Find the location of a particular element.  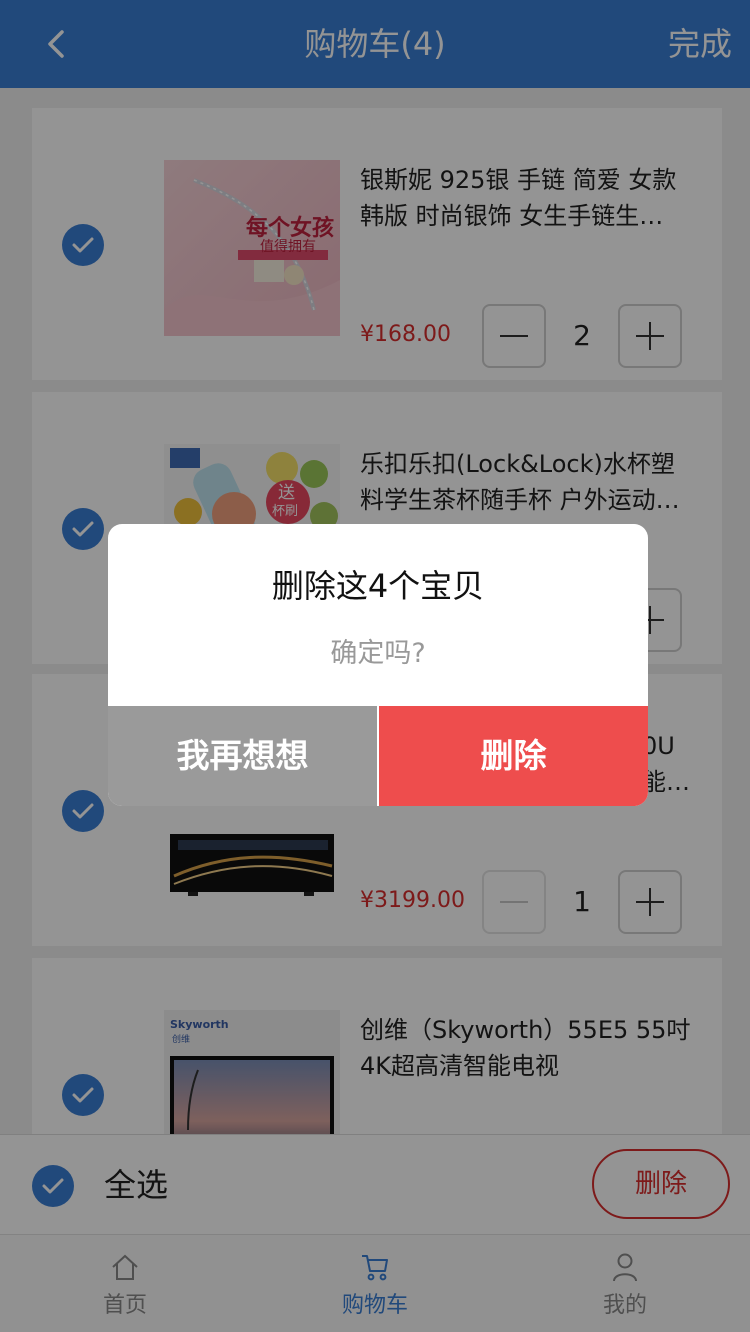

confirm-delete-button: 删除 is located at coordinates (513, 756).